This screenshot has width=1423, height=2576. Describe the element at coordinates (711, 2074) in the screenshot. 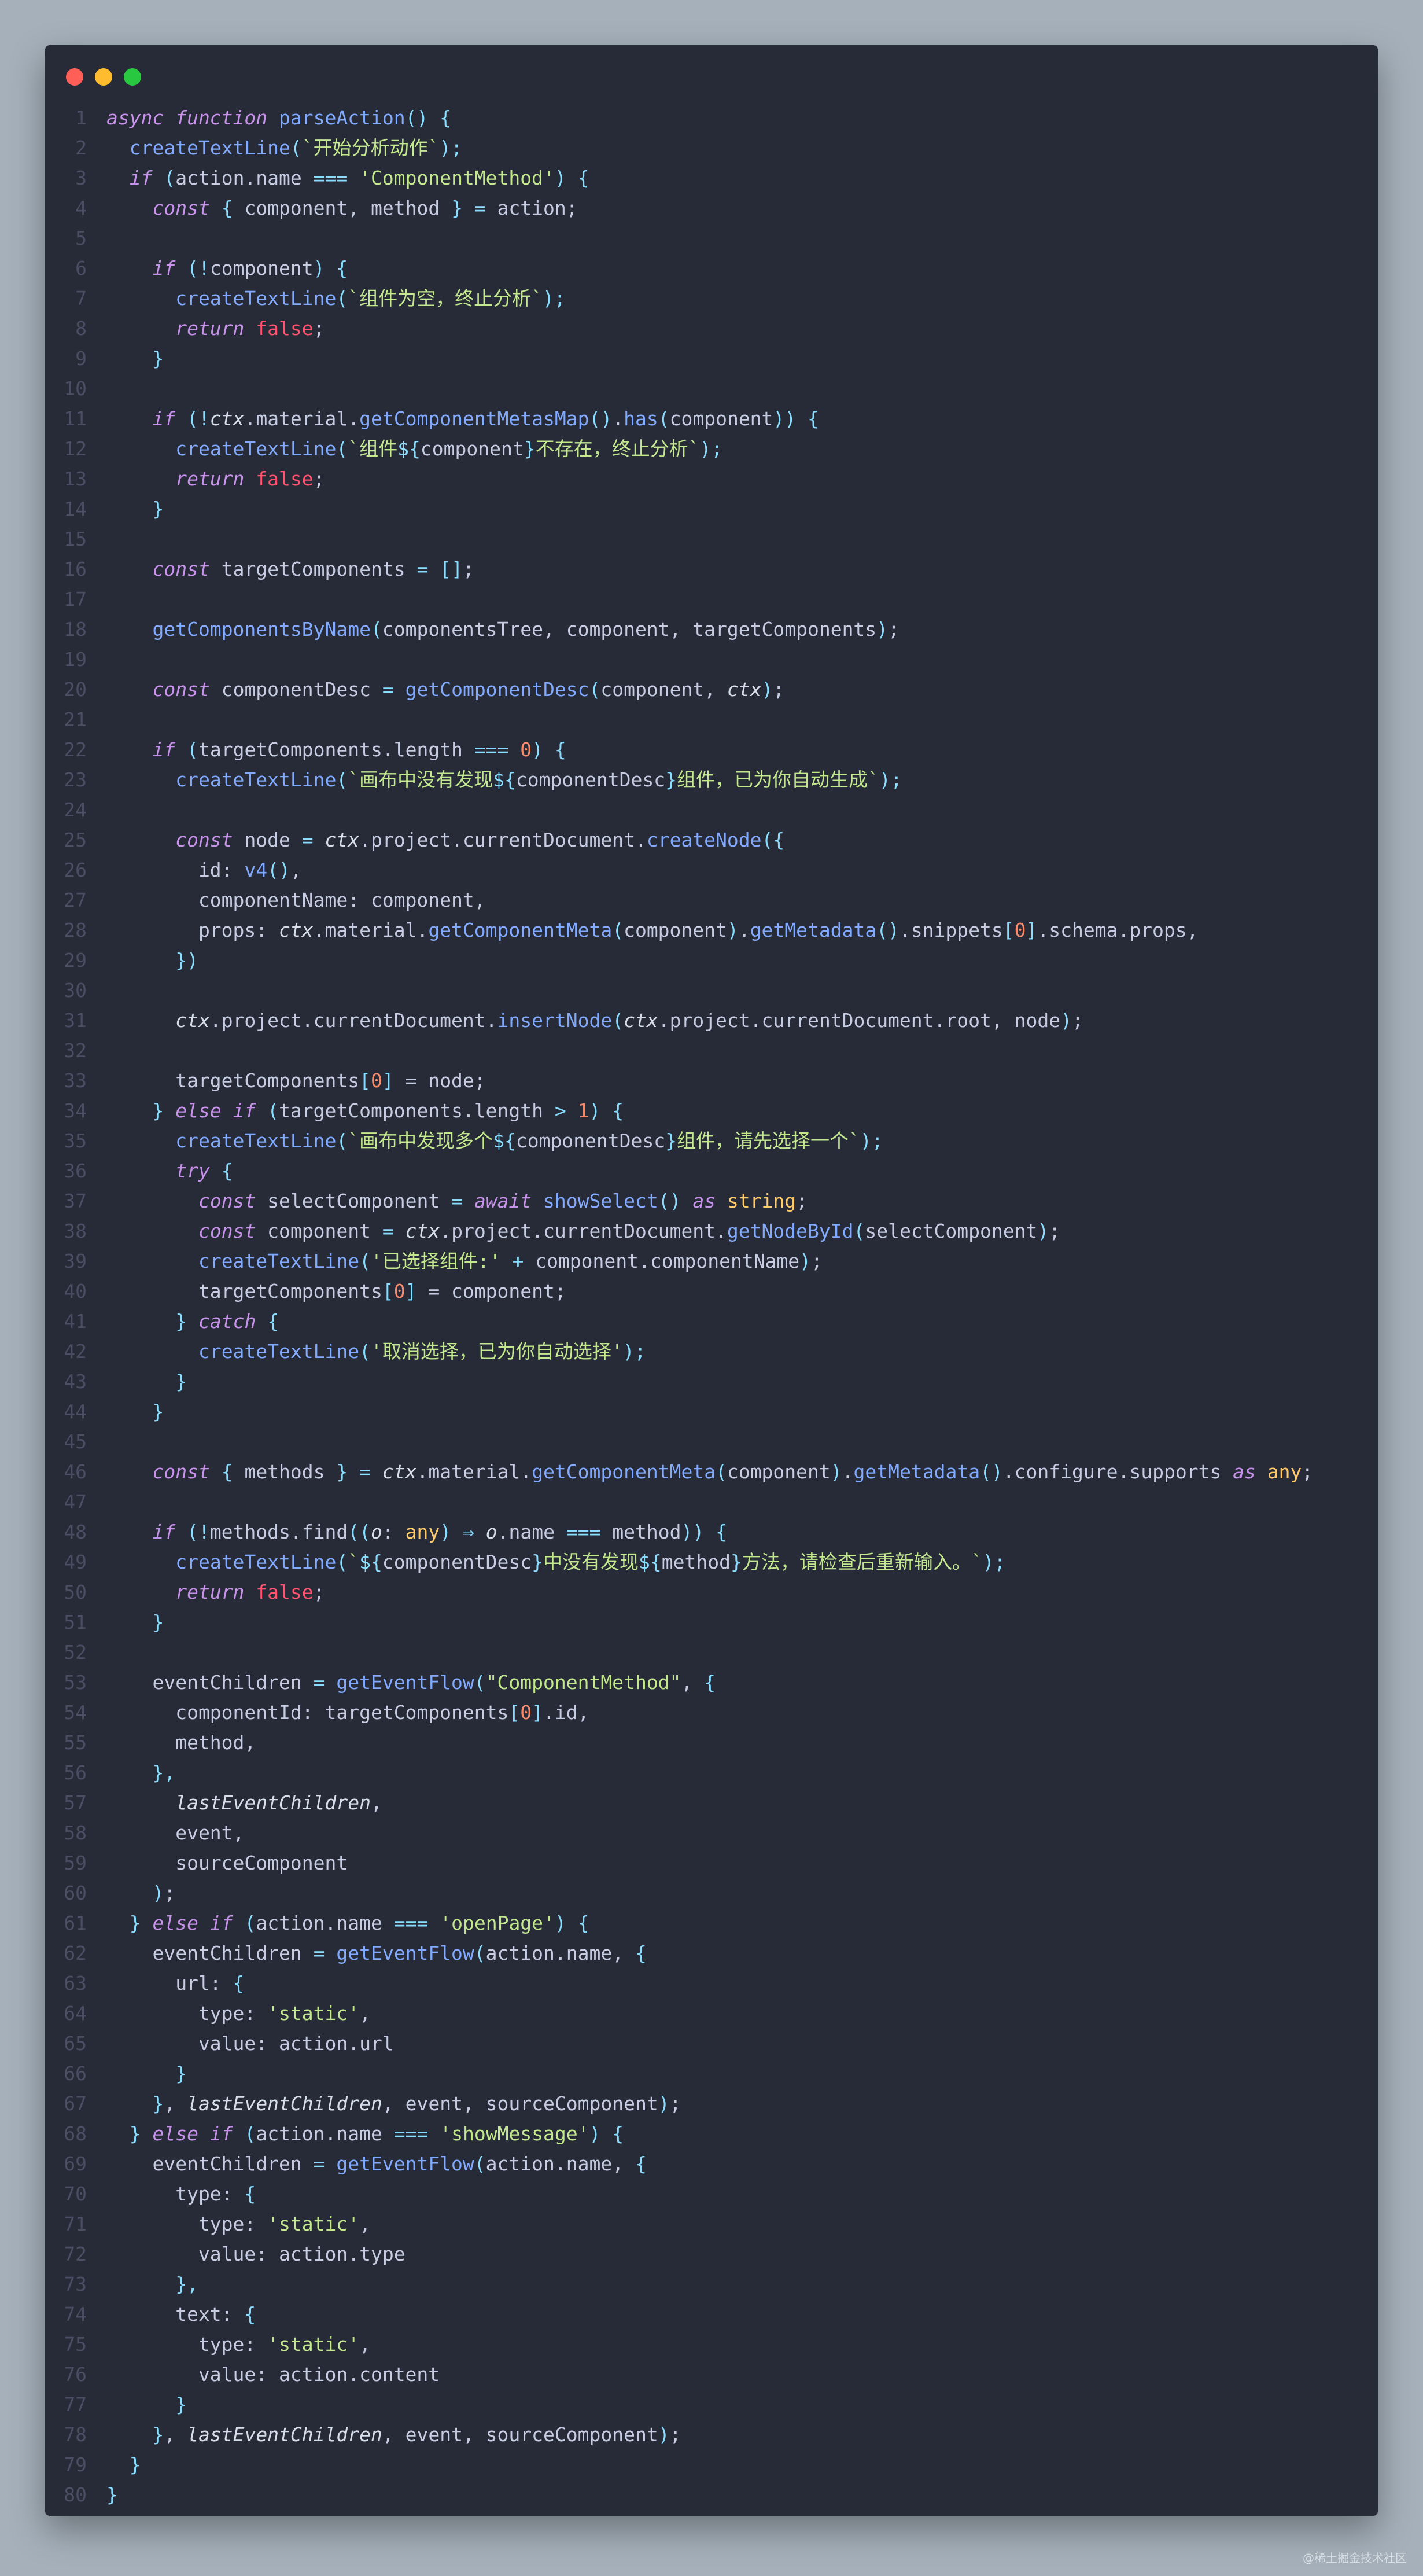

I see `code-line: 66 }` at that location.